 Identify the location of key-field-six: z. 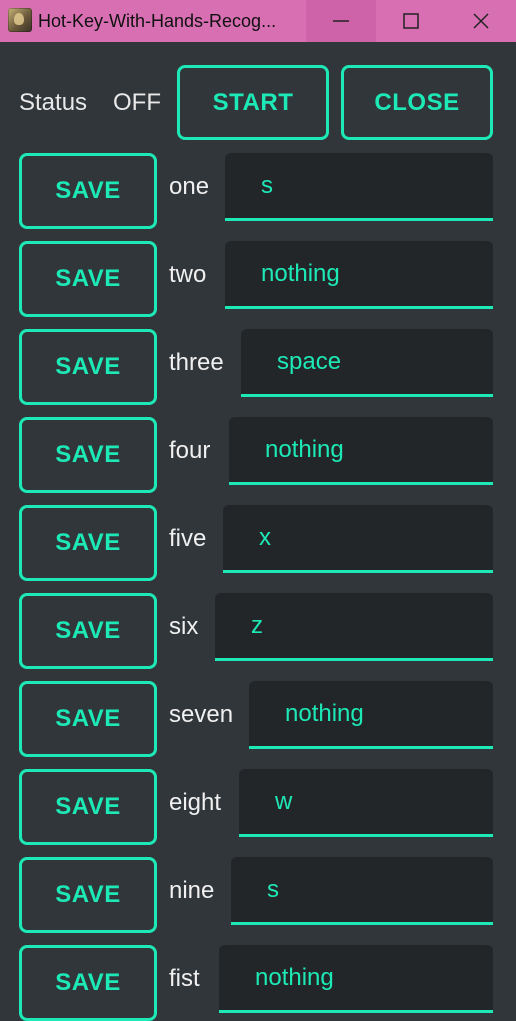
(354, 627).